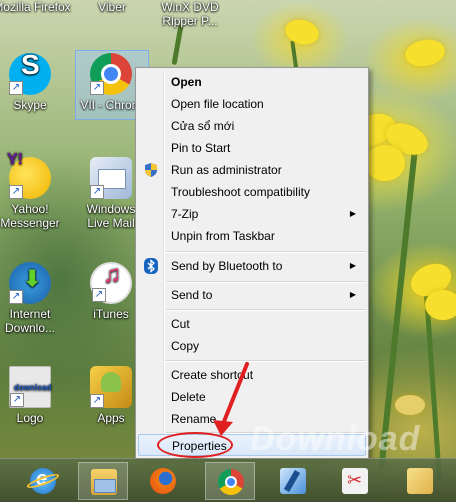 The height and width of the screenshot is (502, 456). What do you see at coordinates (111, 178) in the screenshot?
I see `windows-live-mail-icon: ↗` at bounding box center [111, 178].